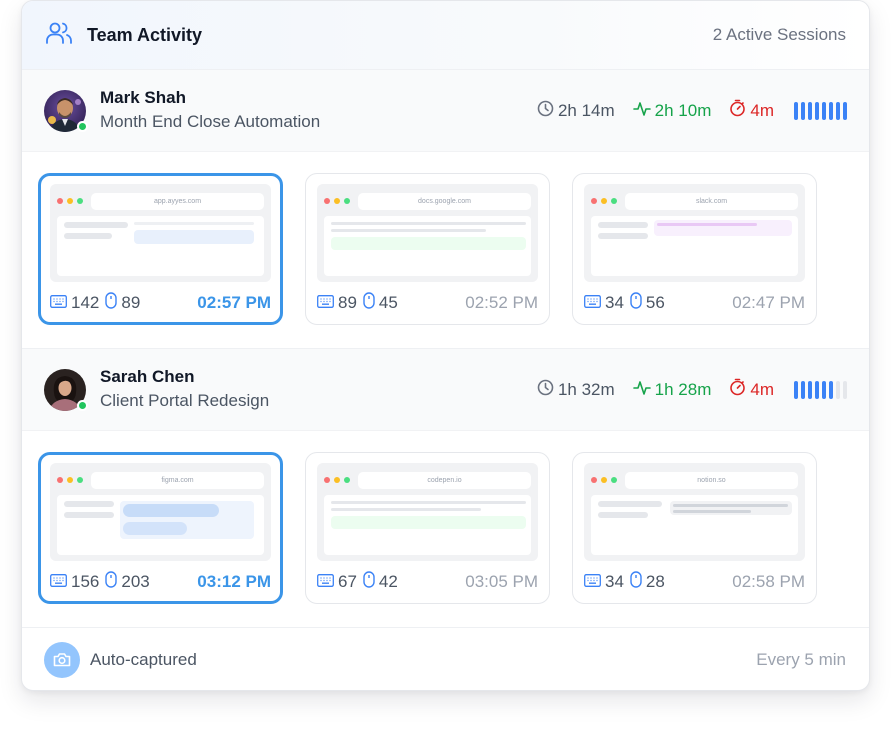  Describe the element at coordinates (586, 389) in the screenshot. I see `total-time-value: 1h 32m` at that location.